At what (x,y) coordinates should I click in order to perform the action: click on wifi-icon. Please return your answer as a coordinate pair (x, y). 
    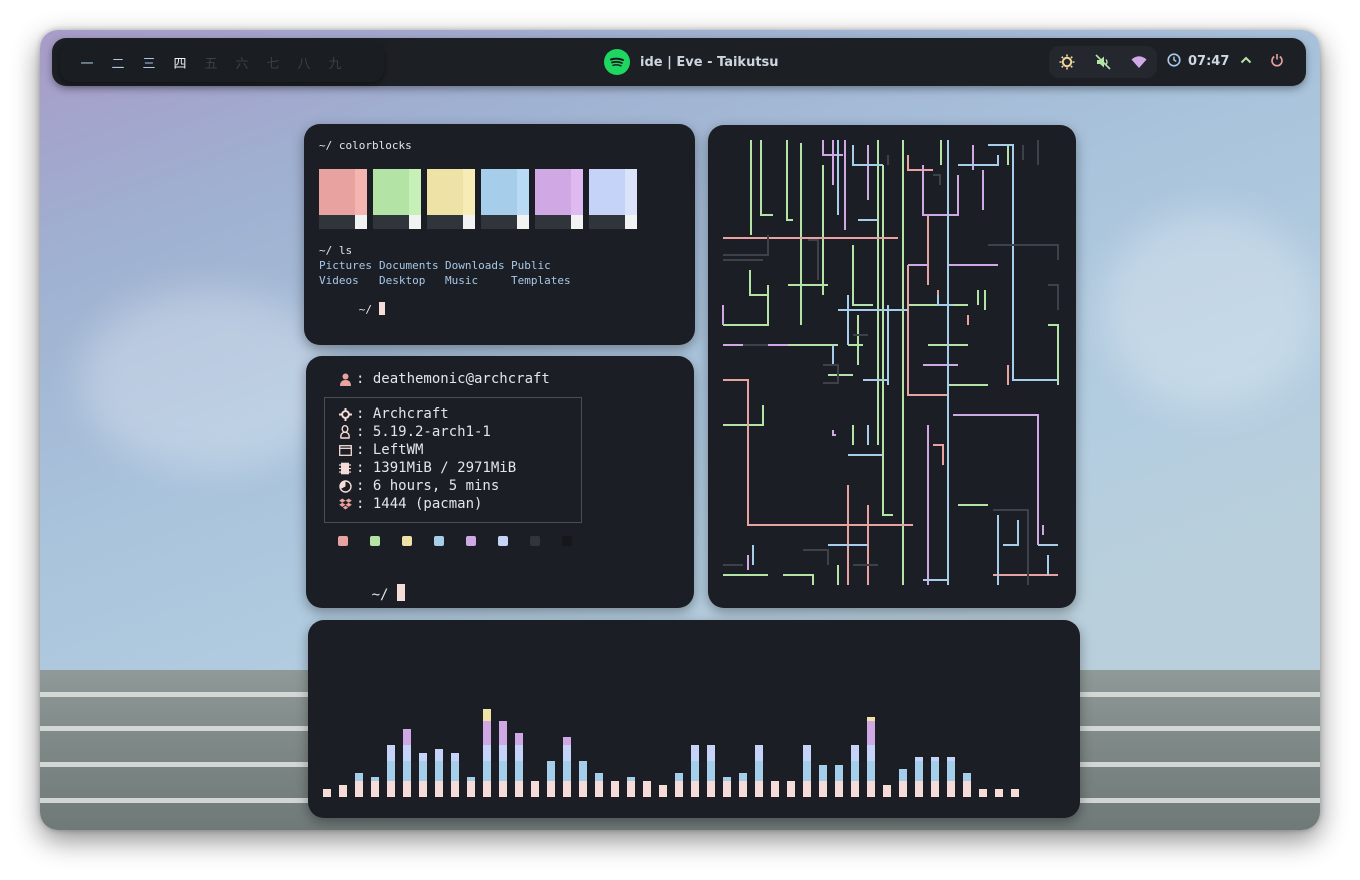
    Looking at the image, I should click on (1139, 62).